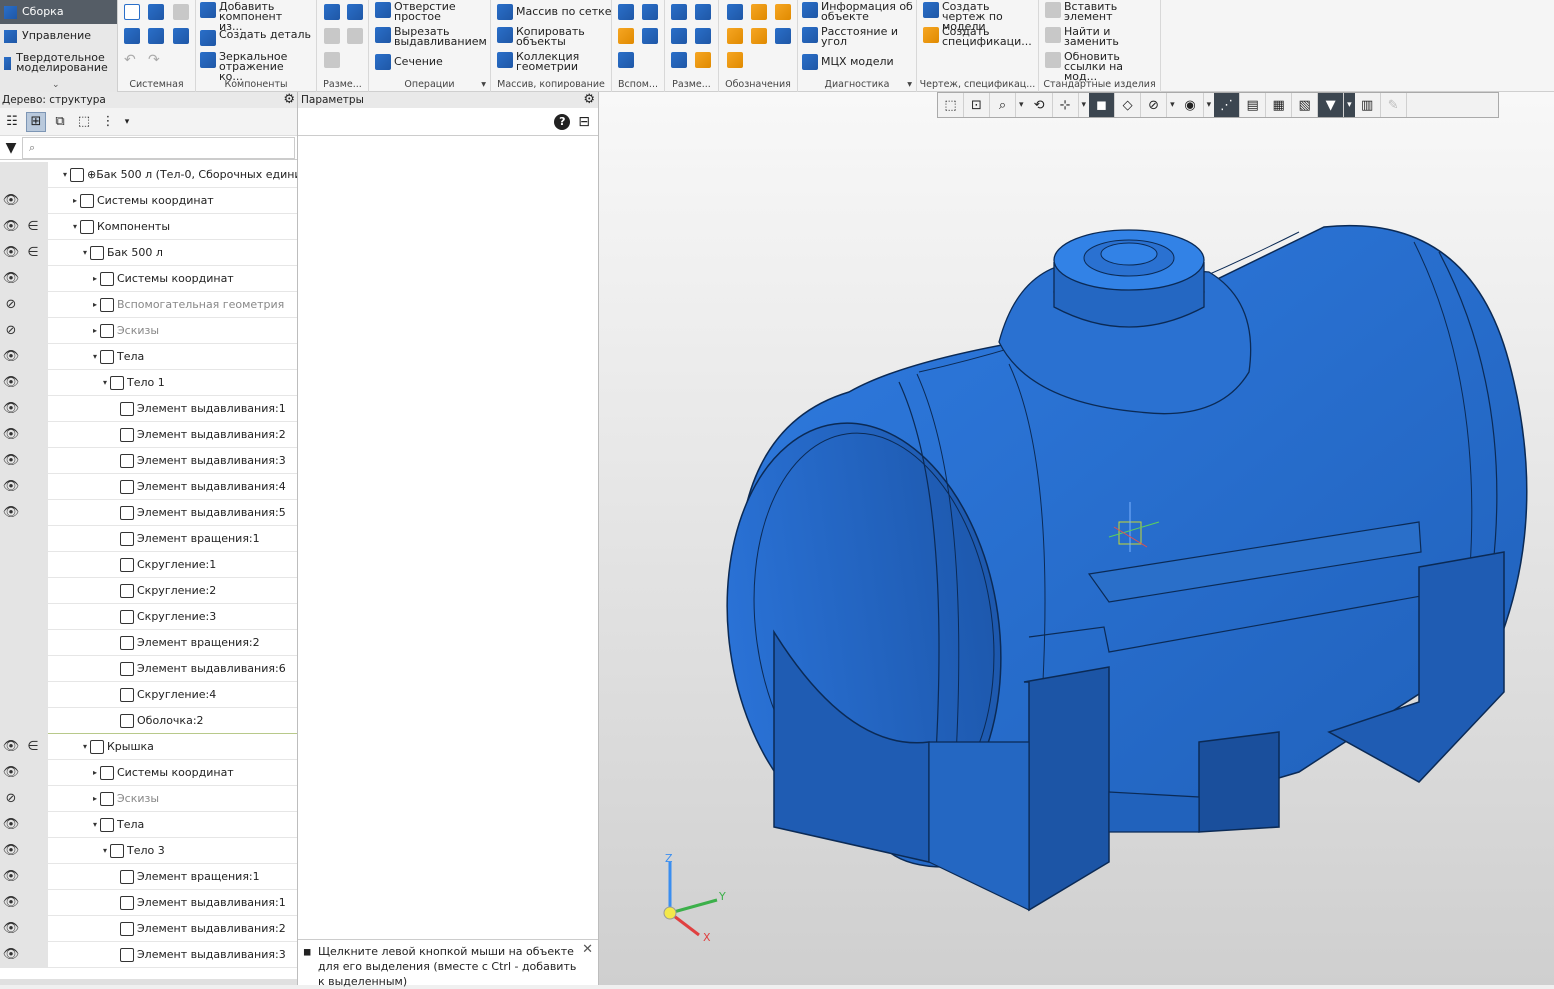 The width and height of the screenshot is (1554, 989). Describe the element at coordinates (132, 12) in the screenshot. I see `new-doc-icon` at that location.